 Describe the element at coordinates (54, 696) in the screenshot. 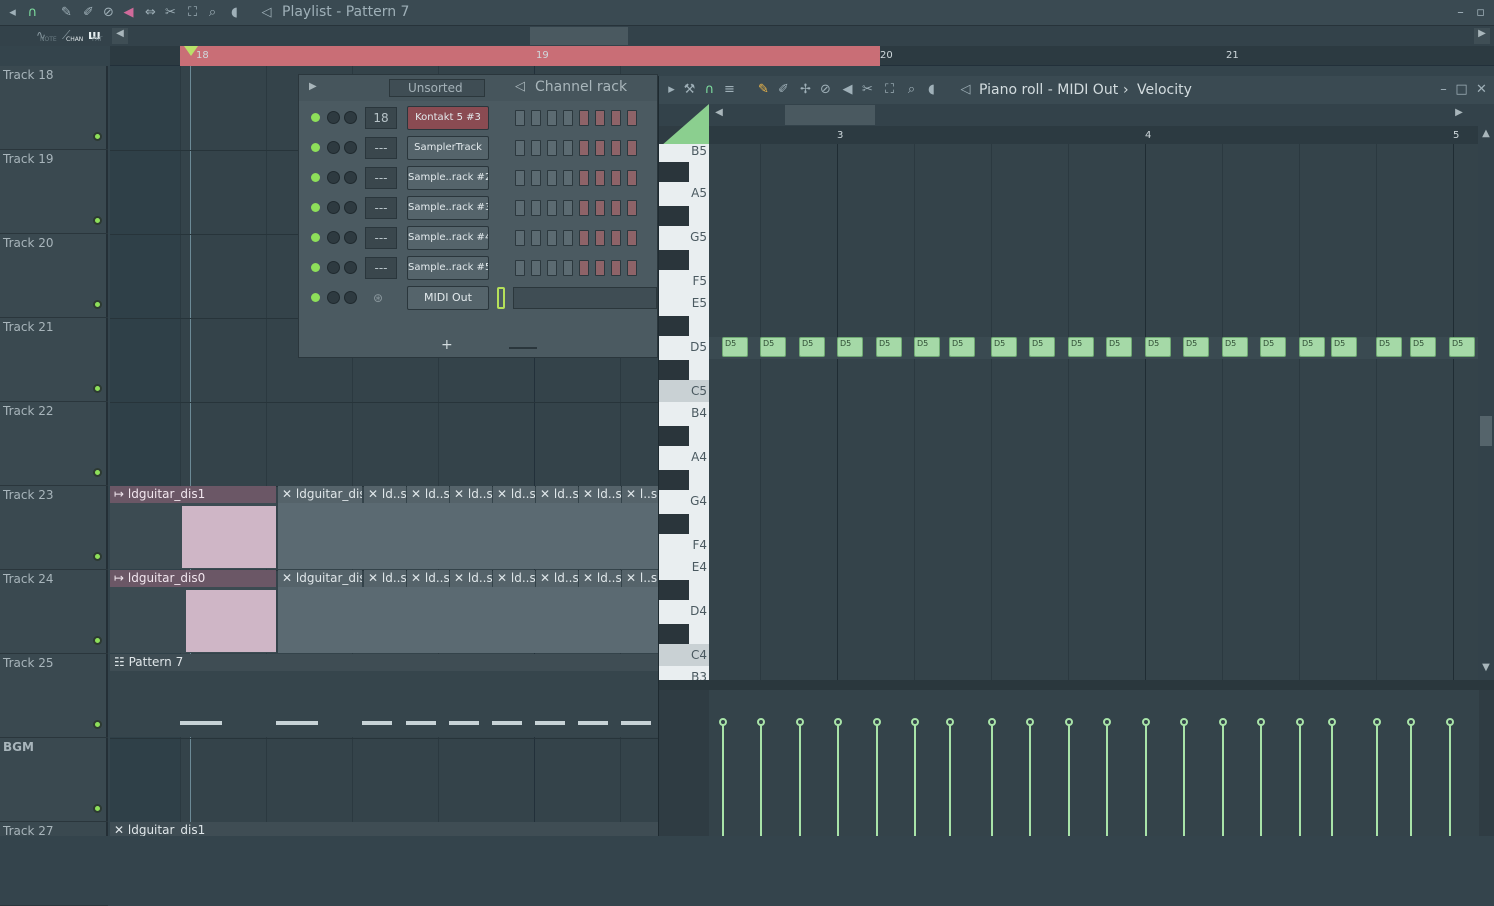

I see `track-header: Track 25` at that location.